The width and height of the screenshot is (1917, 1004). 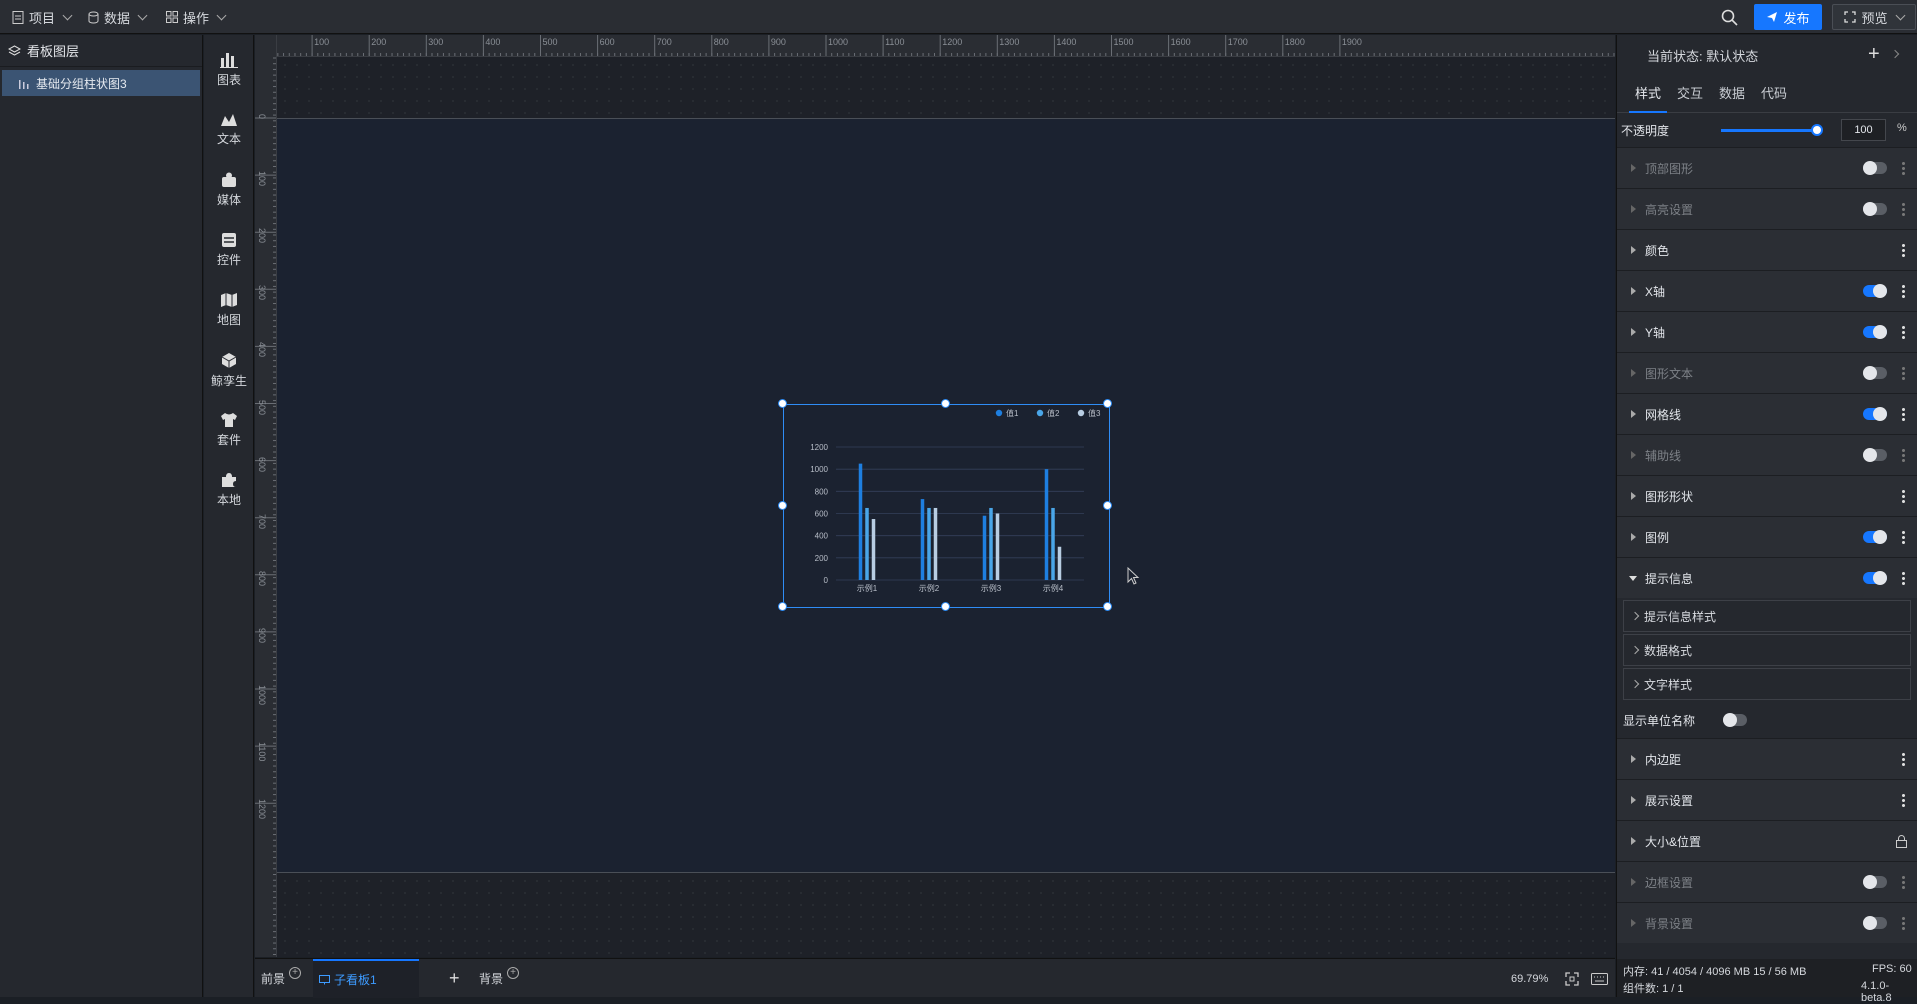 What do you see at coordinates (1788, 17) in the screenshot?
I see `publish-button: 发布` at bounding box center [1788, 17].